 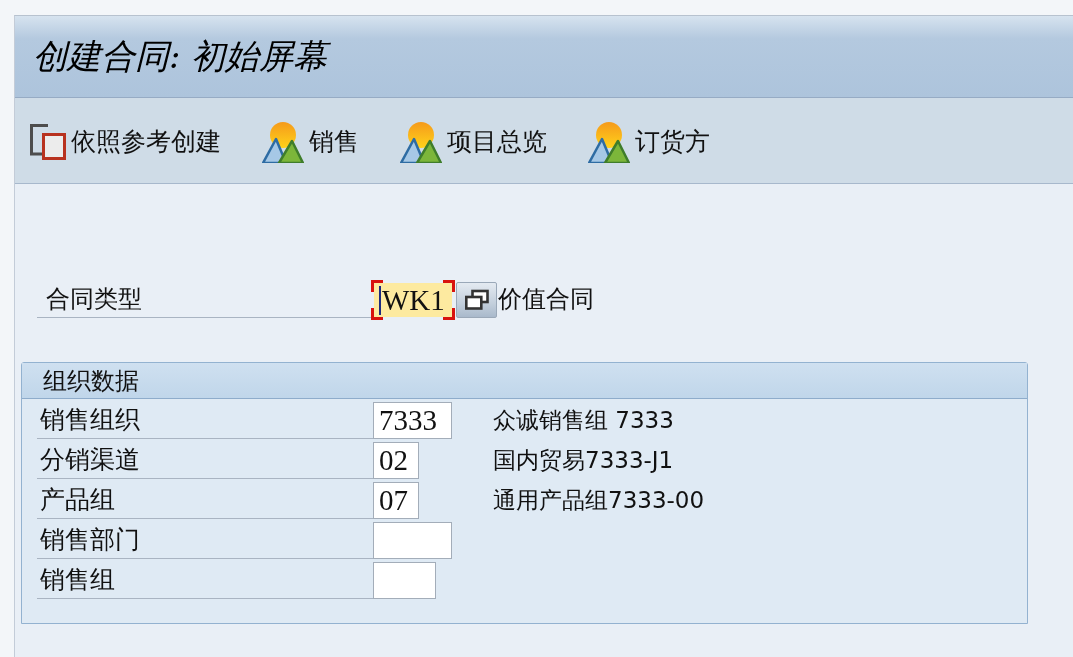 I want to click on input-field: 07, so click(x=396, y=500).